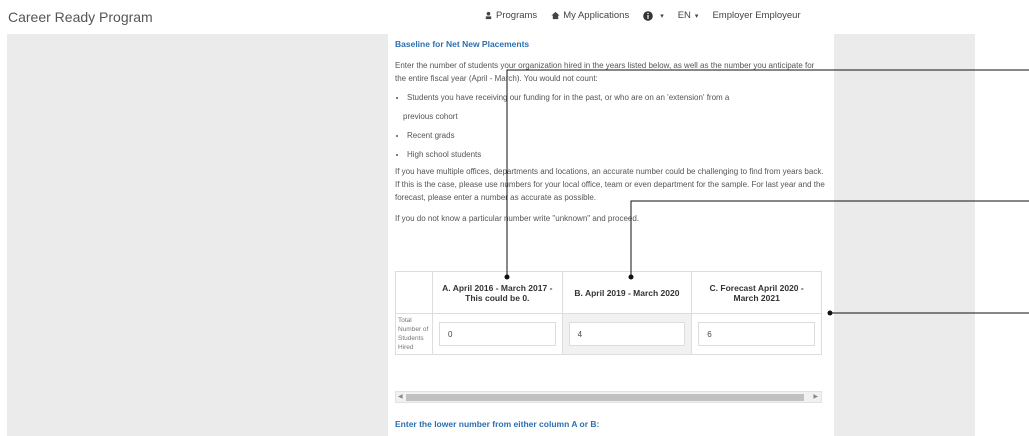  I want to click on user-label: Employer Employeur, so click(756, 15).